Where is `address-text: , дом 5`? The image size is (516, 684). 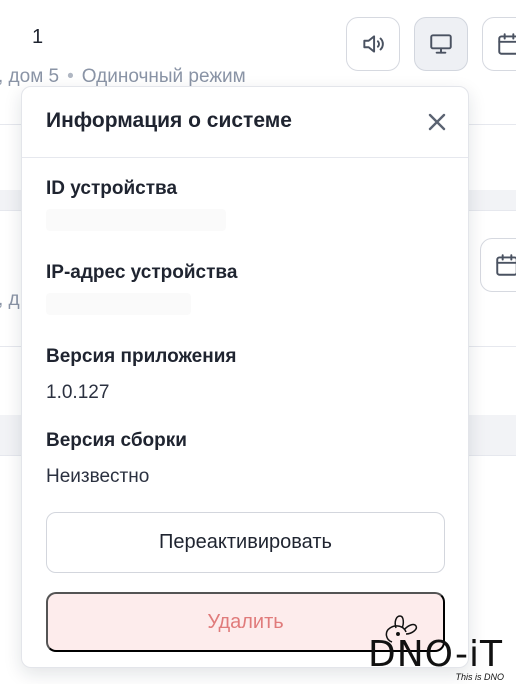 address-text: , дом 5 is located at coordinates (30, 76).